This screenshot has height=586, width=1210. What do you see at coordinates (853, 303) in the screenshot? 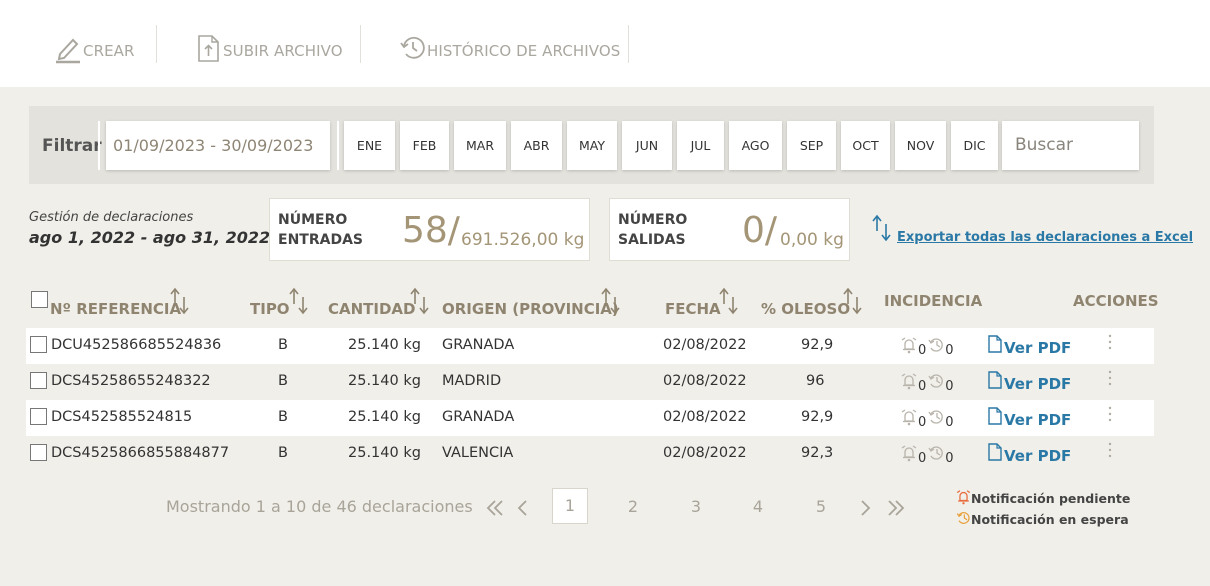
I see `sort-oil-percent-icon` at bounding box center [853, 303].